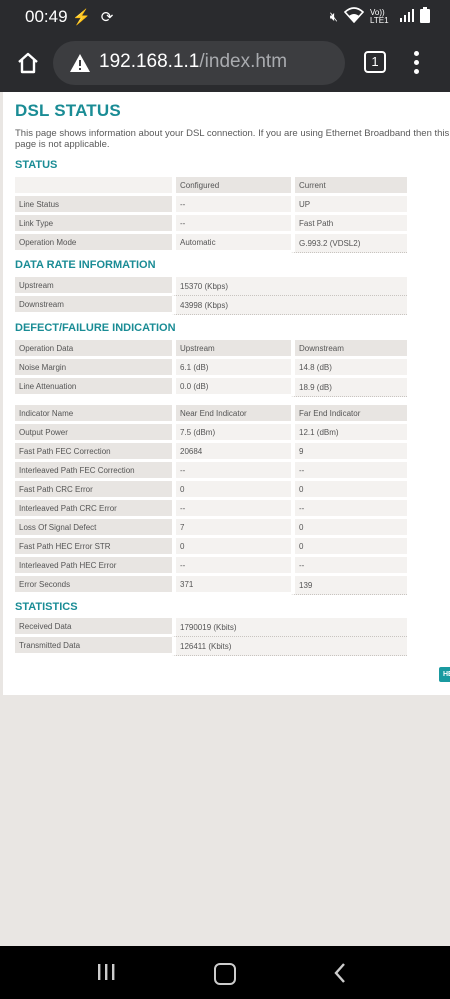  Describe the element at coordinates (80, 63) in the screenshot. I see `warning-icon` at that location.